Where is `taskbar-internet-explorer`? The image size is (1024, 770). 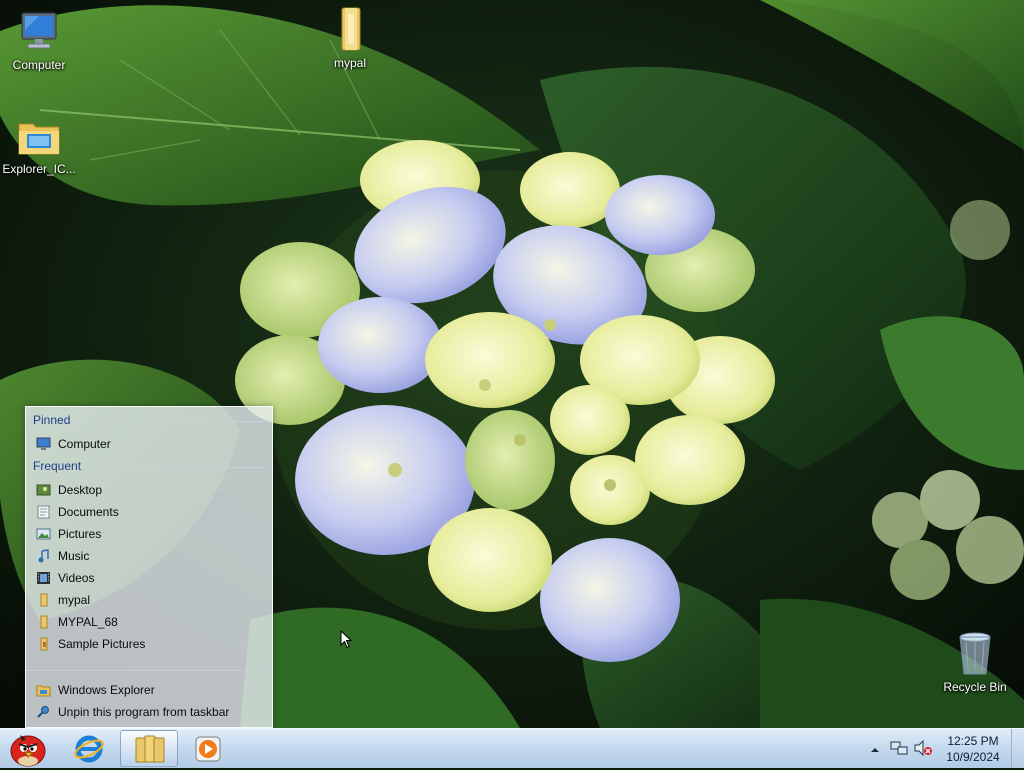
taskbar-internet-explorer is located at coordinates (90, 748).